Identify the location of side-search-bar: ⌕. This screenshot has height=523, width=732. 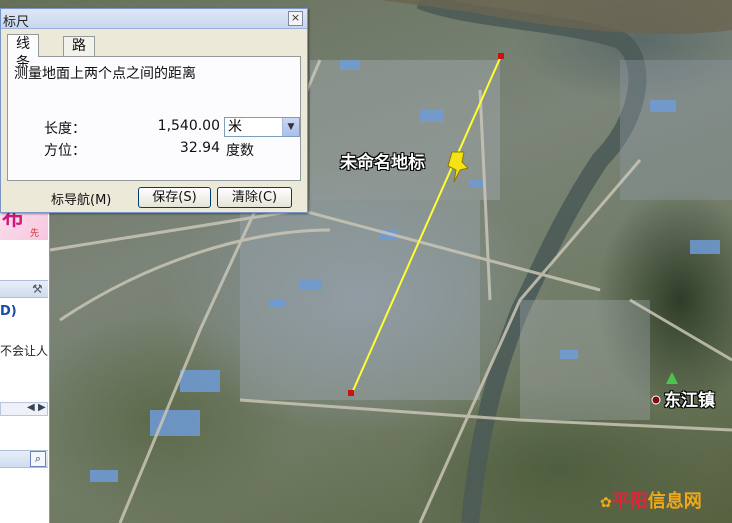
(24, 459).